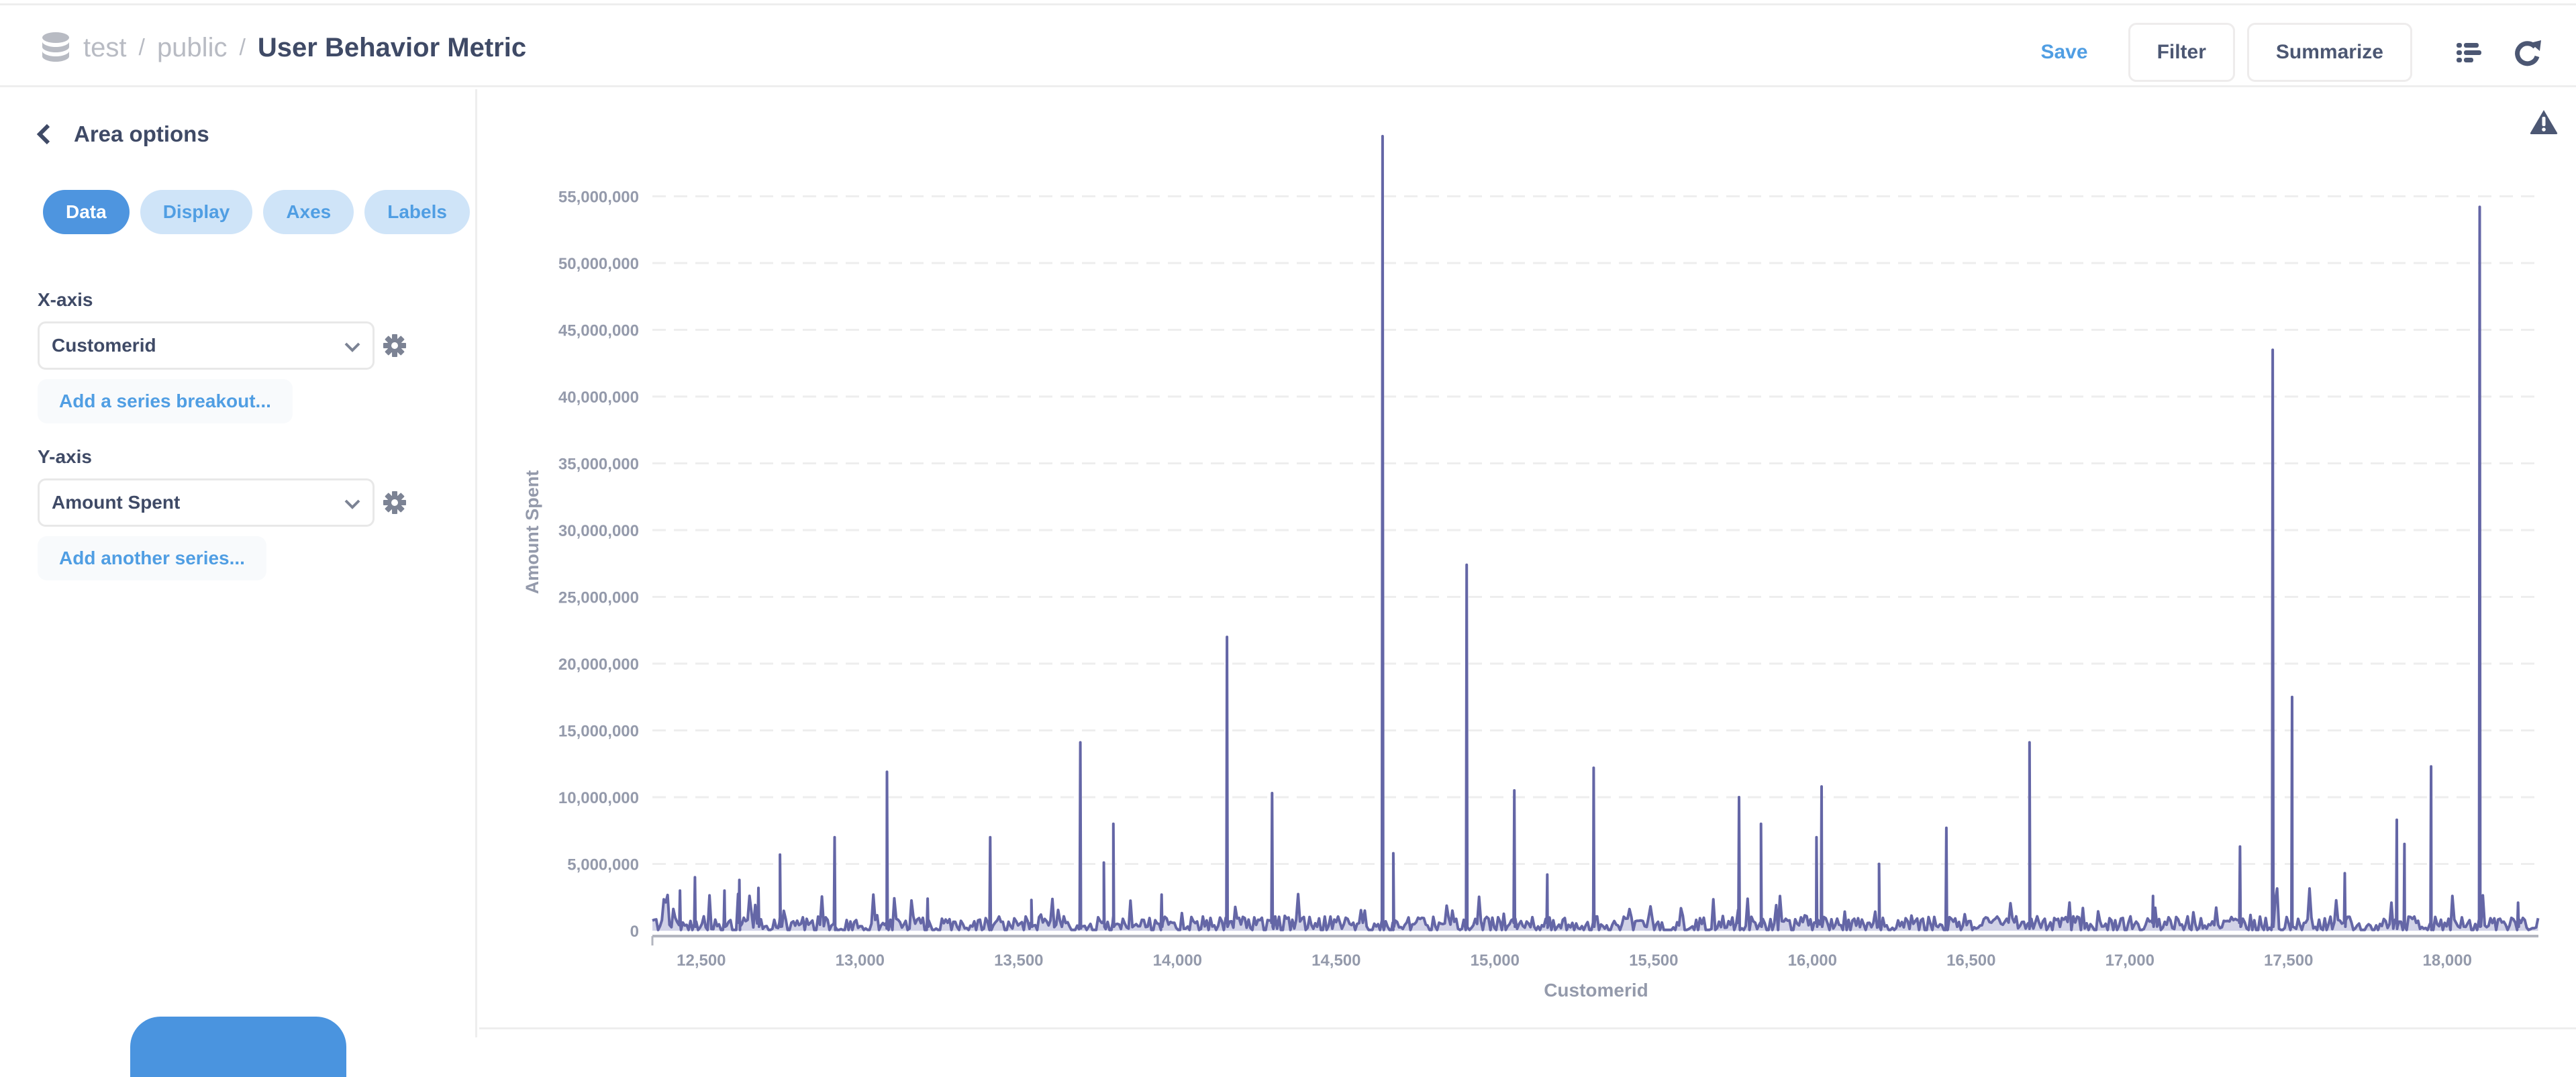 This screenshot has width=2576, height=1077. What do you see at coordinates (1596, 990) in the screenshot?
I see `x-axis-title: Customerid` at bounding box center [1596, 990].